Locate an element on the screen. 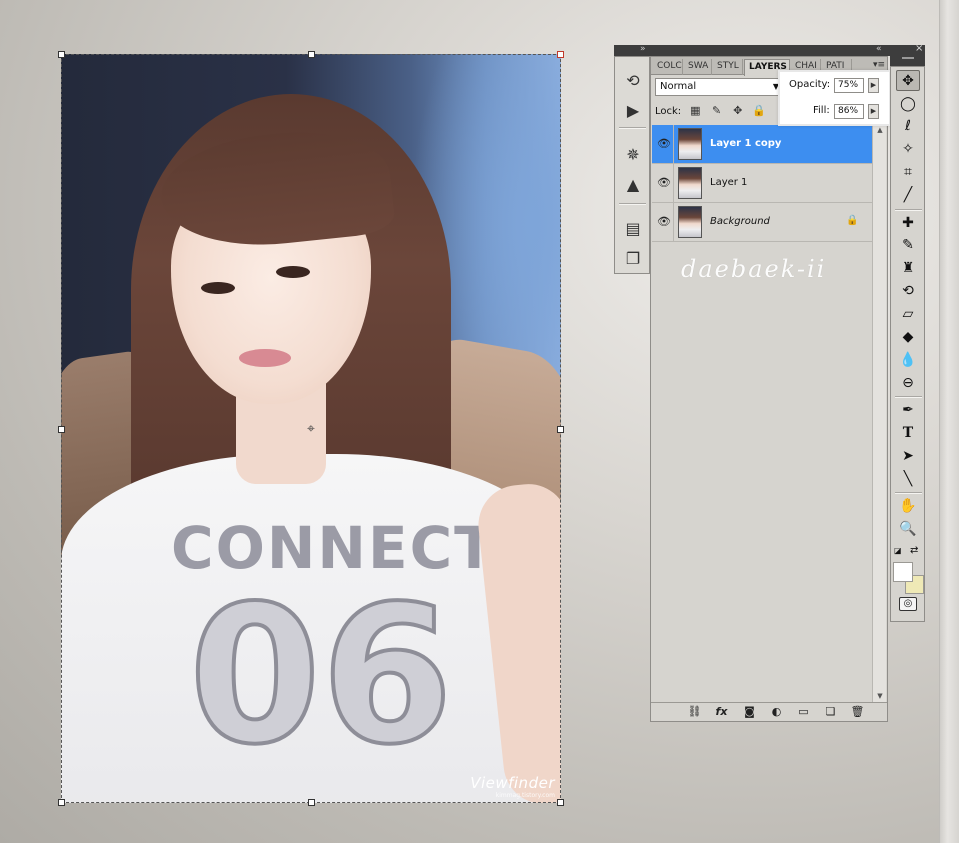 The width and height of the screenshot is (959, 843). transform-handle-bottom-left is located at coordinates (61, 802).